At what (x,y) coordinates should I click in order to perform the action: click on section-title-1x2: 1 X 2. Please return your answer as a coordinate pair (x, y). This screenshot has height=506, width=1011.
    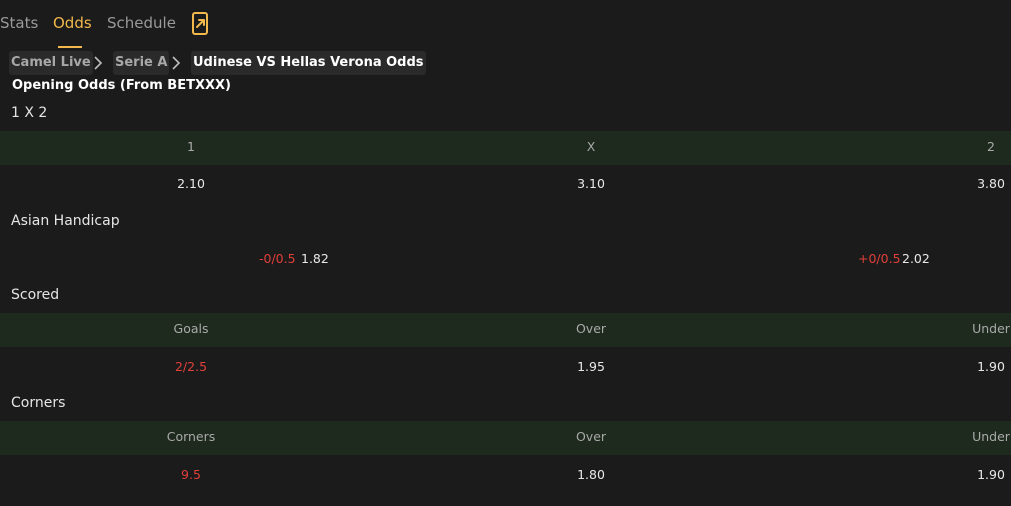
    Looking at the image, I should click on (29, 113).